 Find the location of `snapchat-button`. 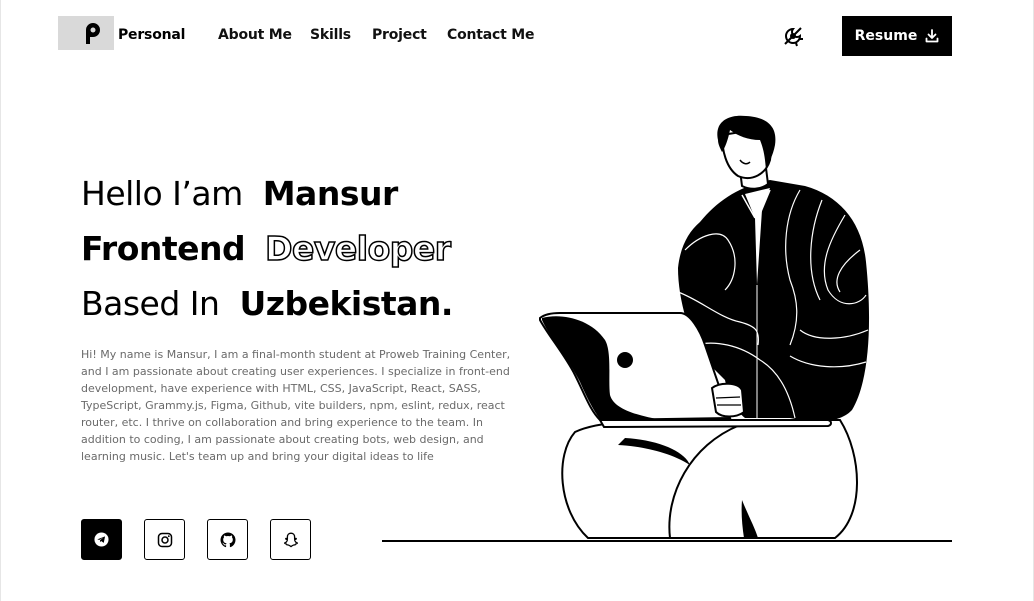

snapchat-button is located at coordinates (290, 539).